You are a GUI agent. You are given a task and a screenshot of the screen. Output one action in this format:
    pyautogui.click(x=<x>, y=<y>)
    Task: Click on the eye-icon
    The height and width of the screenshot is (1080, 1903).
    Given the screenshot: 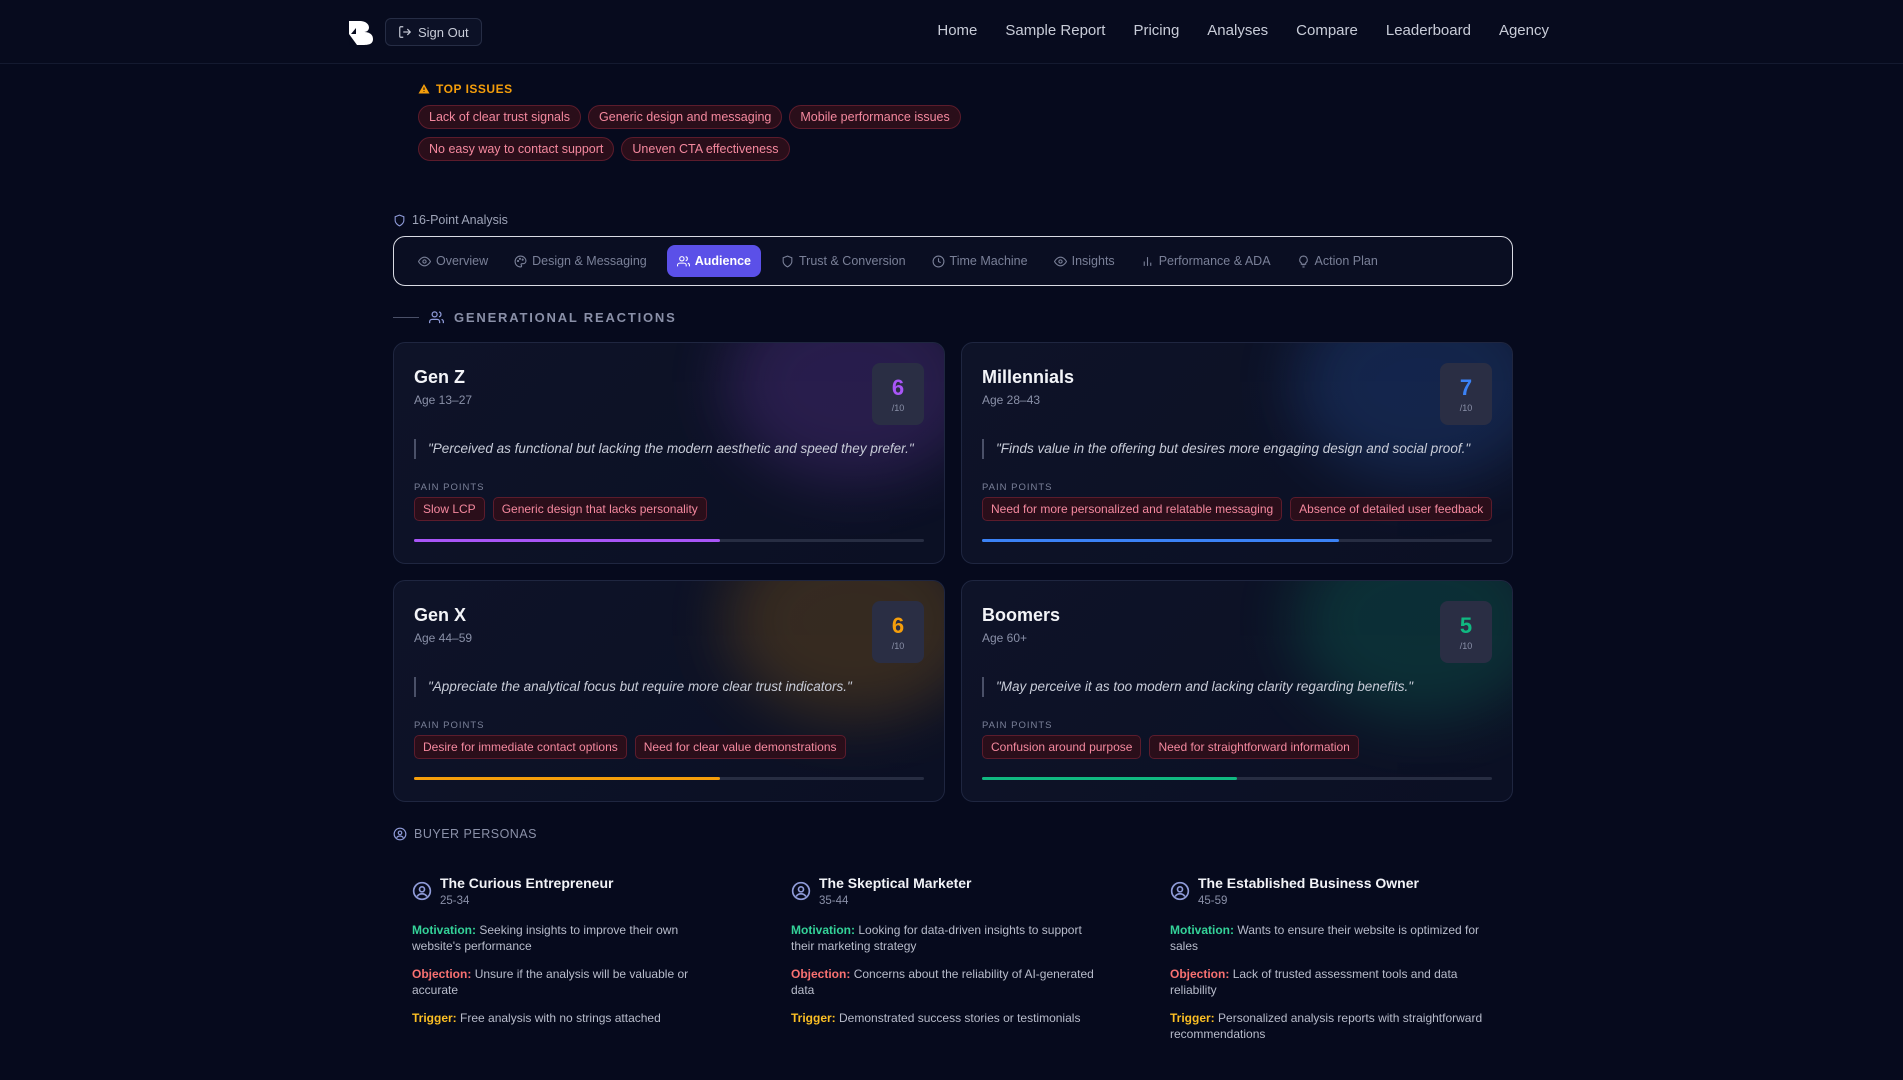 What is the action you would take?
    pyautogui.click(x=424, y=261)
    